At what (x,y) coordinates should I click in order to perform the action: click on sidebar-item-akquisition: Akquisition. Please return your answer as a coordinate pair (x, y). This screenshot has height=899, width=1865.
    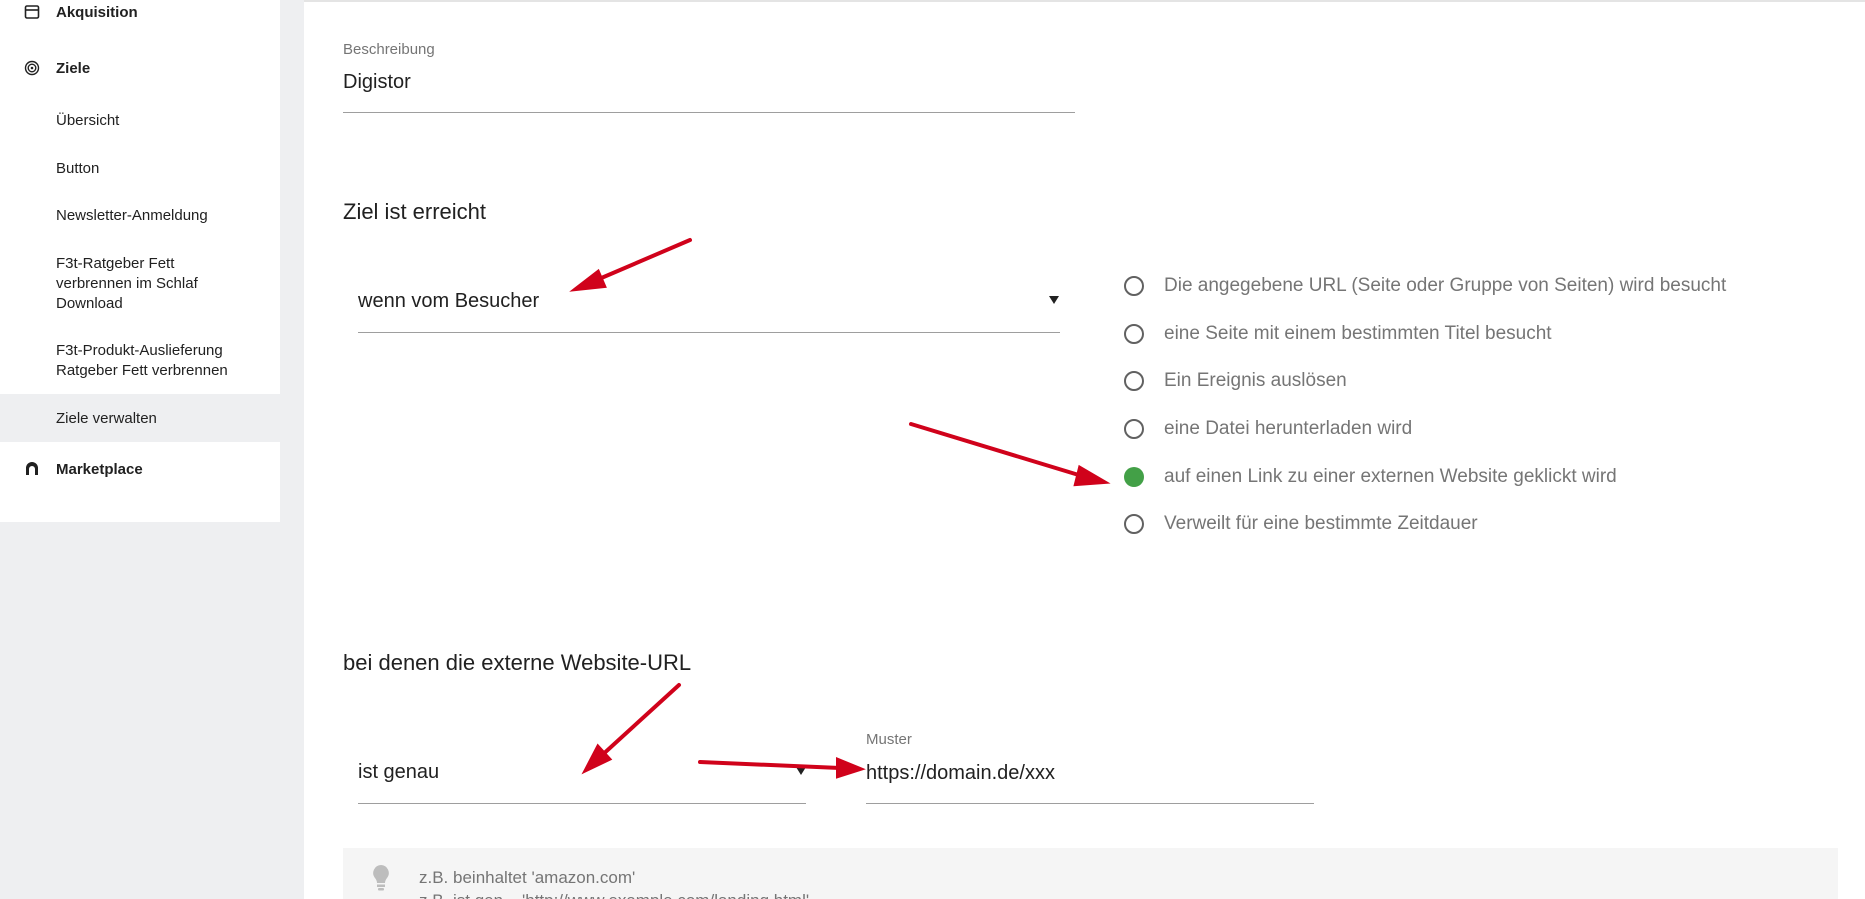
    Looking at the image, I should click on (97, 13).